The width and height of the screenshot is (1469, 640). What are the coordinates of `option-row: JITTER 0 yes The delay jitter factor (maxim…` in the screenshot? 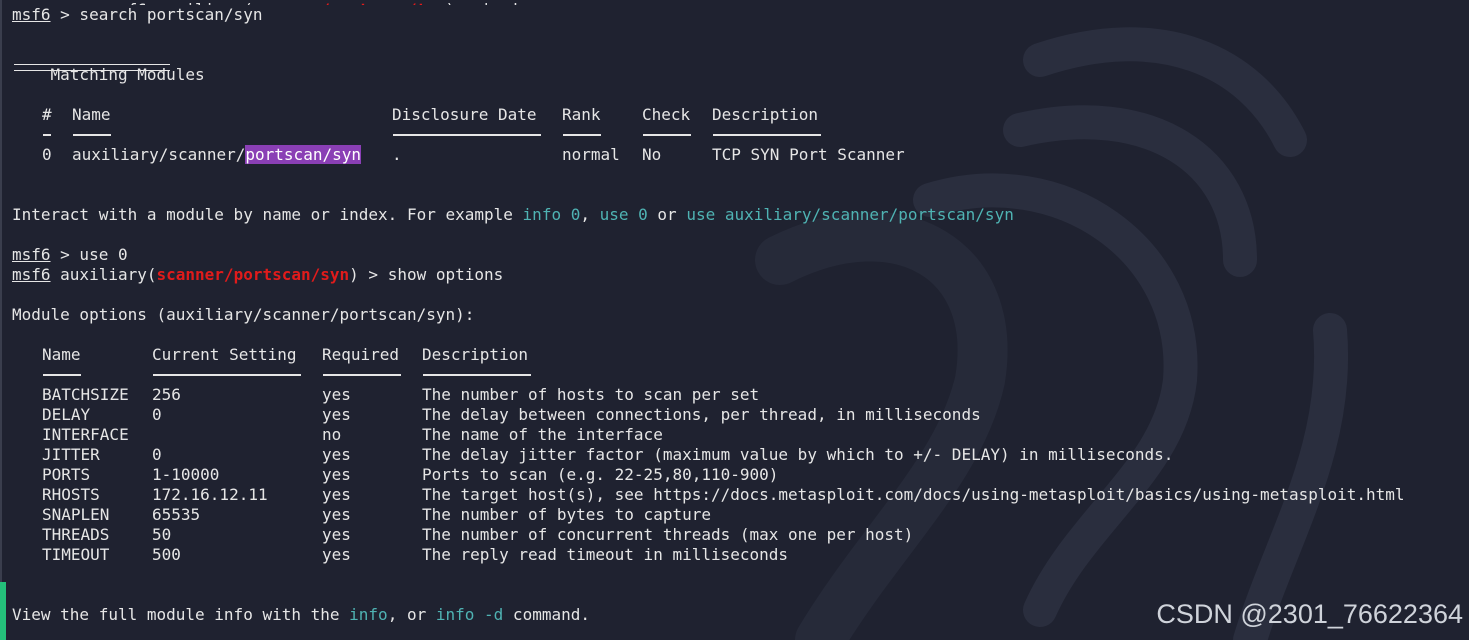 It's located at (737, 455).